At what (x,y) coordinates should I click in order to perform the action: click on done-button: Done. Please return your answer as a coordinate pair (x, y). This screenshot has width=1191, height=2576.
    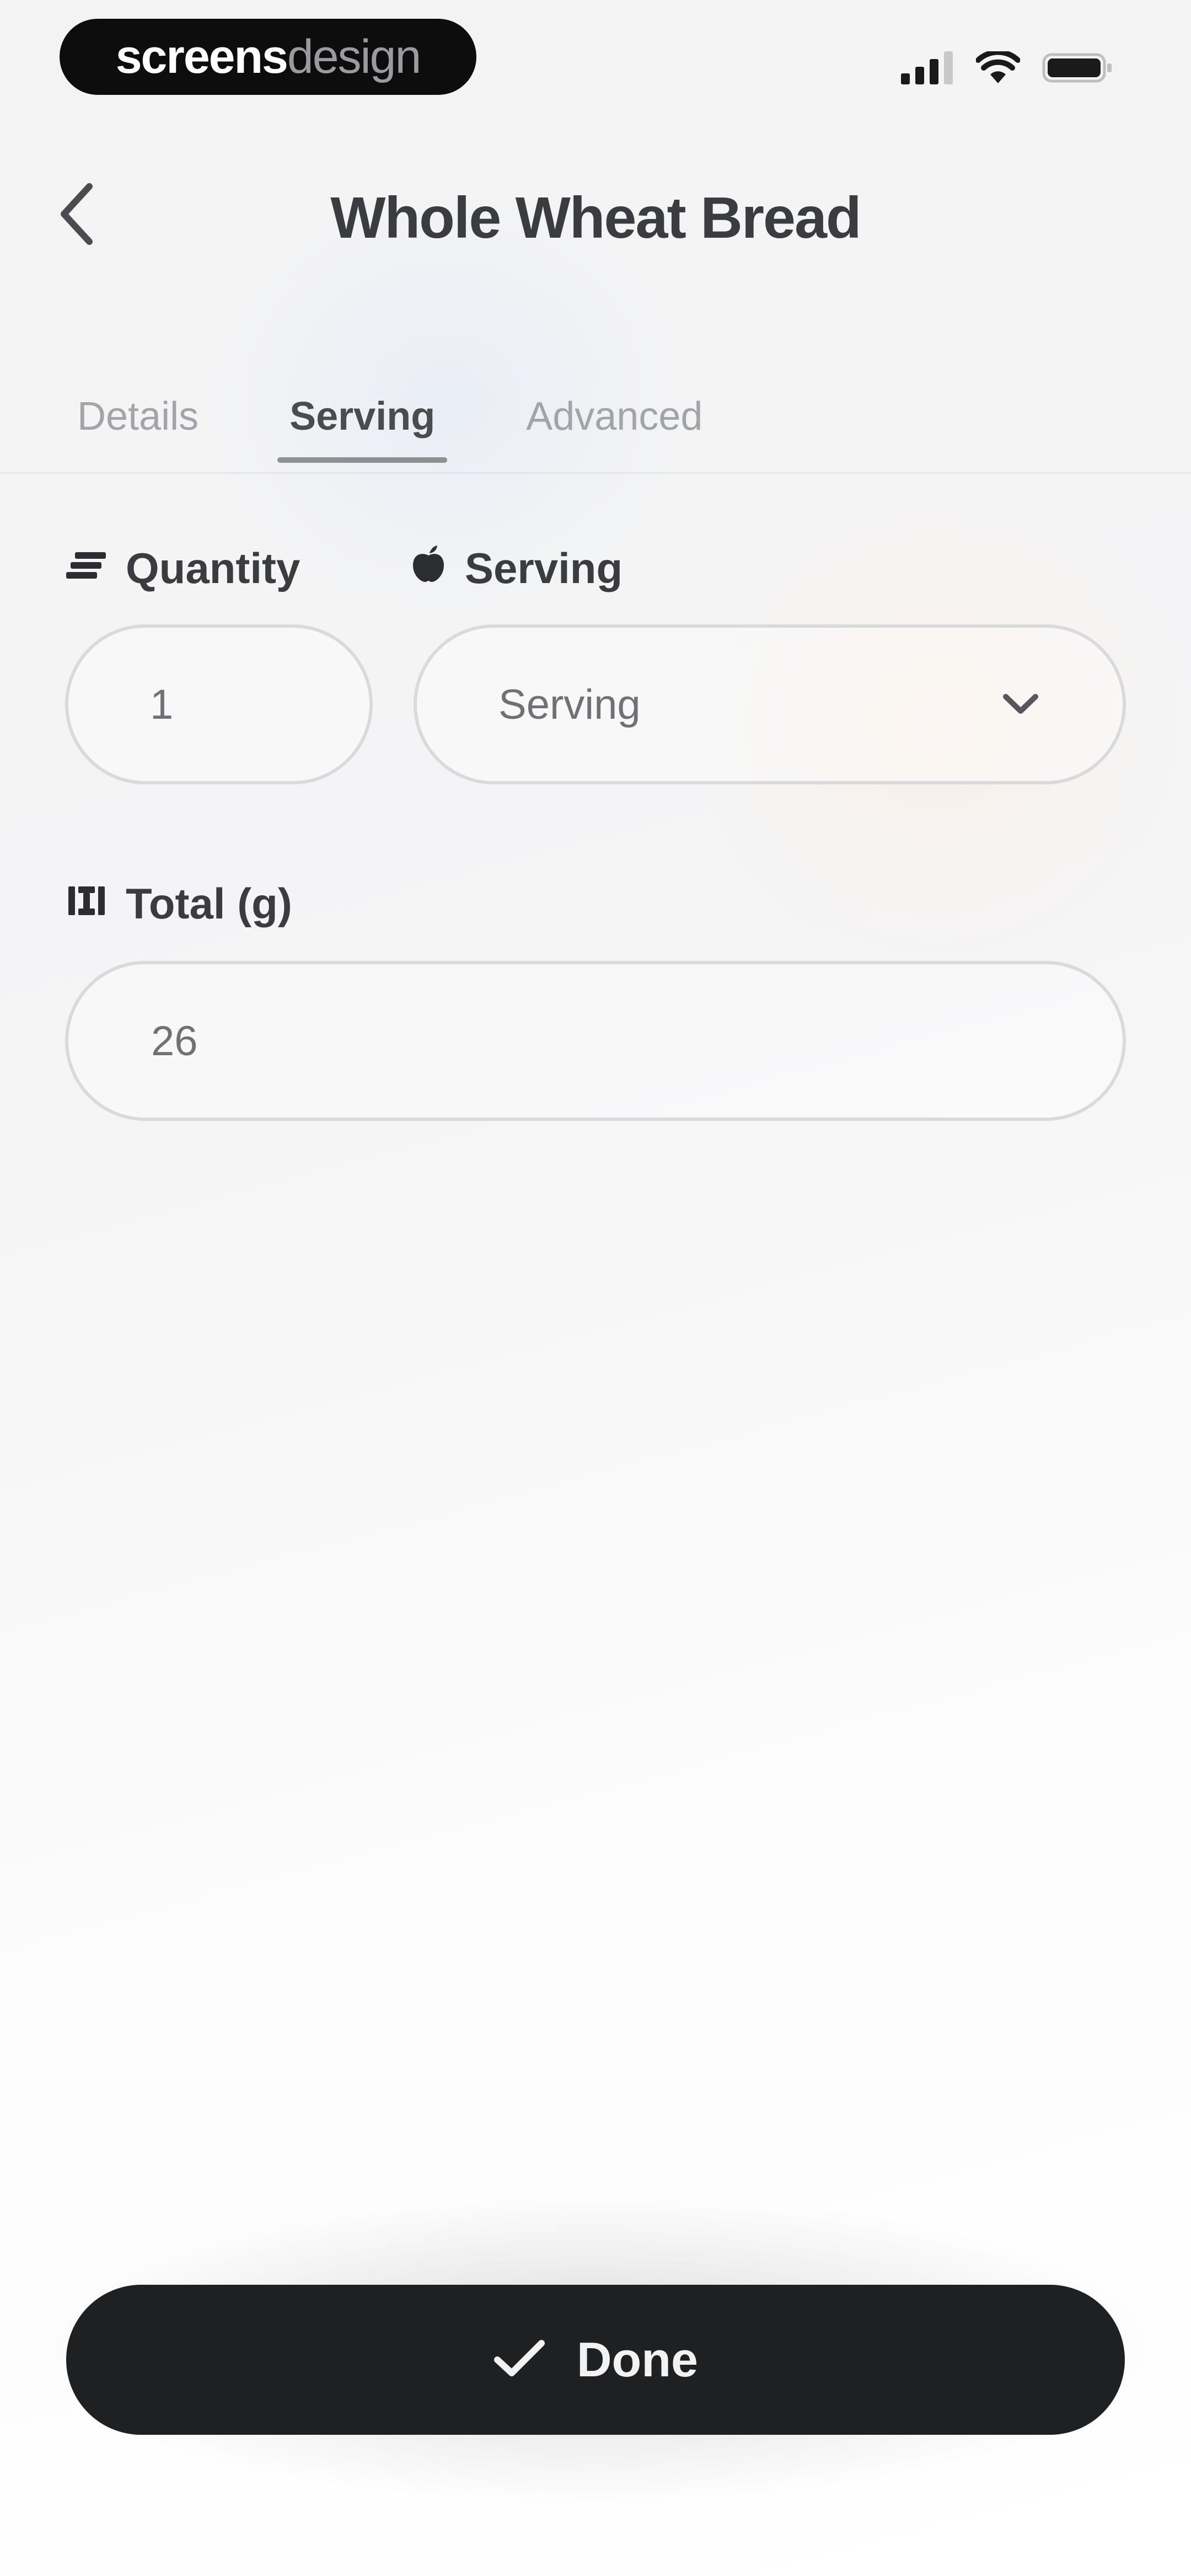
    Looking at the image, I should click on (595, 2360).